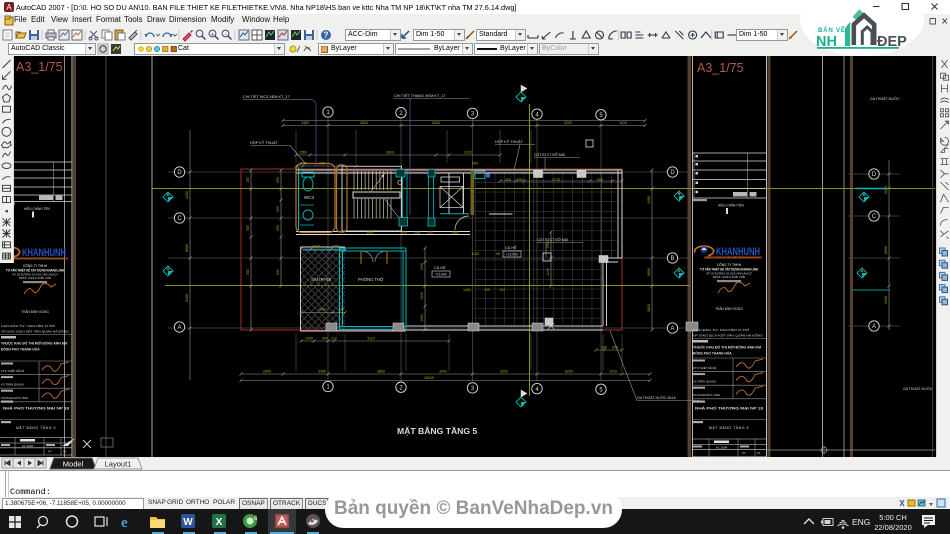 This screenshot has height=534, width=950. Describe the element at coordinates (188, 522) in the screenshot. I see `svg-text: W` at that location.